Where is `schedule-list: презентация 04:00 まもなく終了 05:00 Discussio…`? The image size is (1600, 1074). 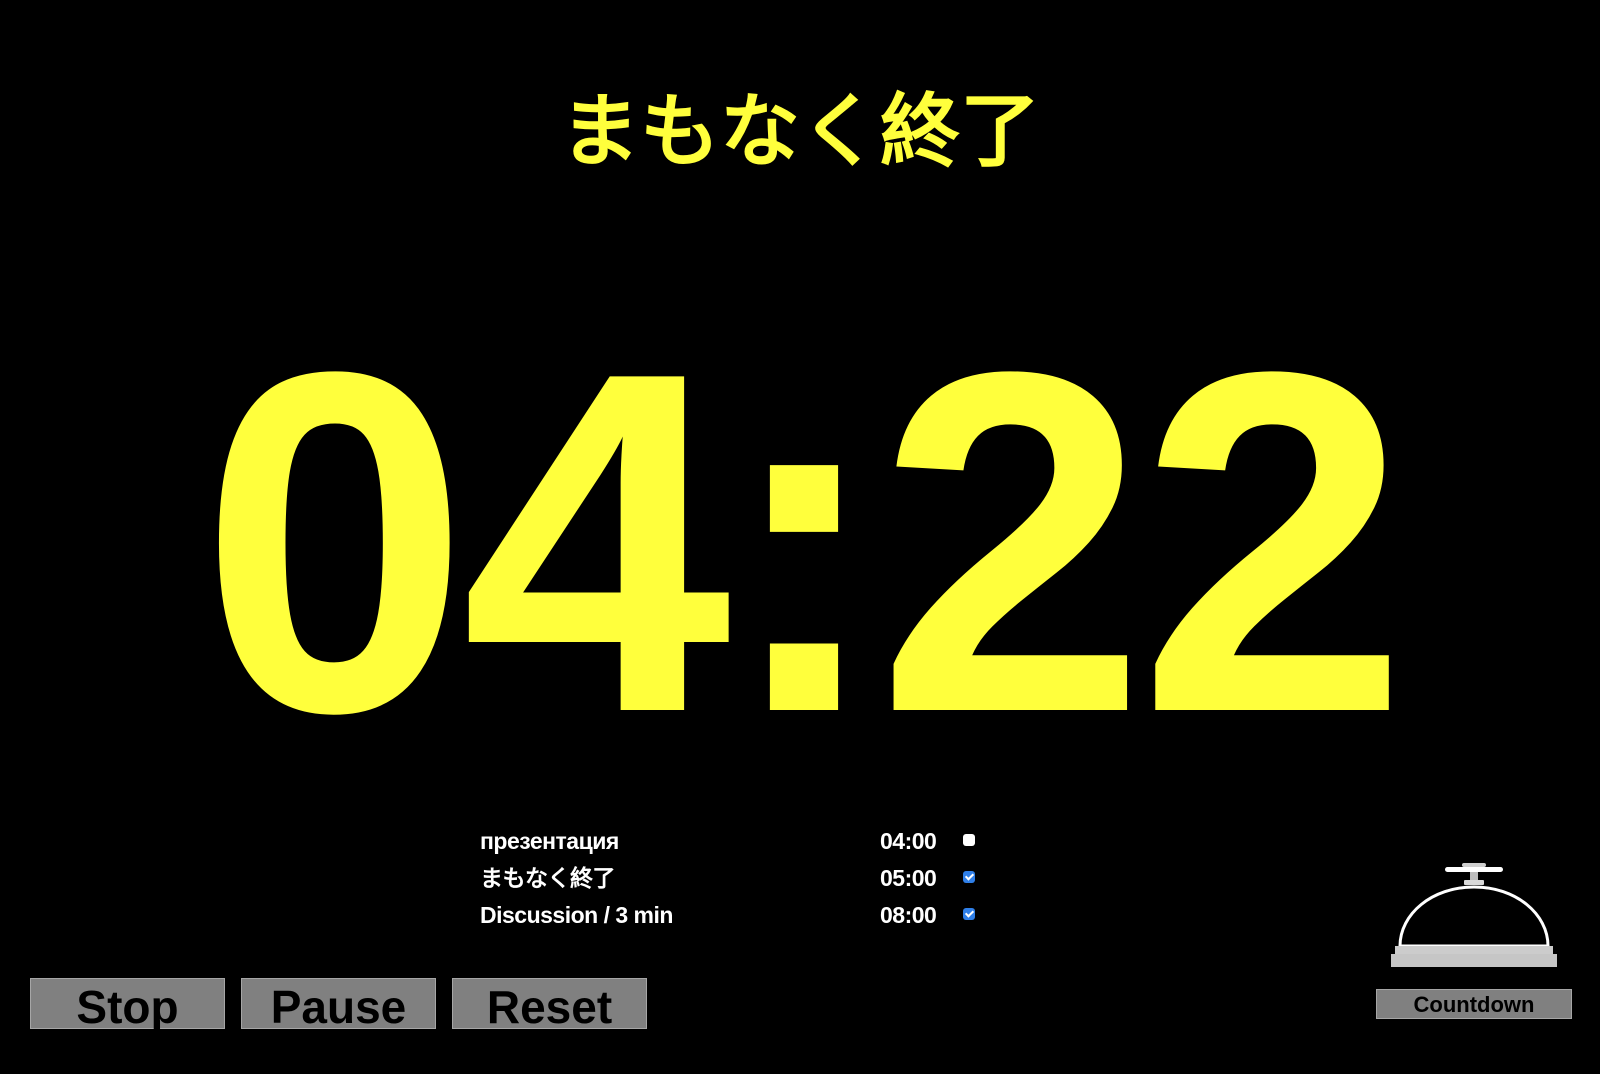 schedule-list: презентация 04:00 まもなく終了 05:00 Discussio… is located at coordinates (740, 881).